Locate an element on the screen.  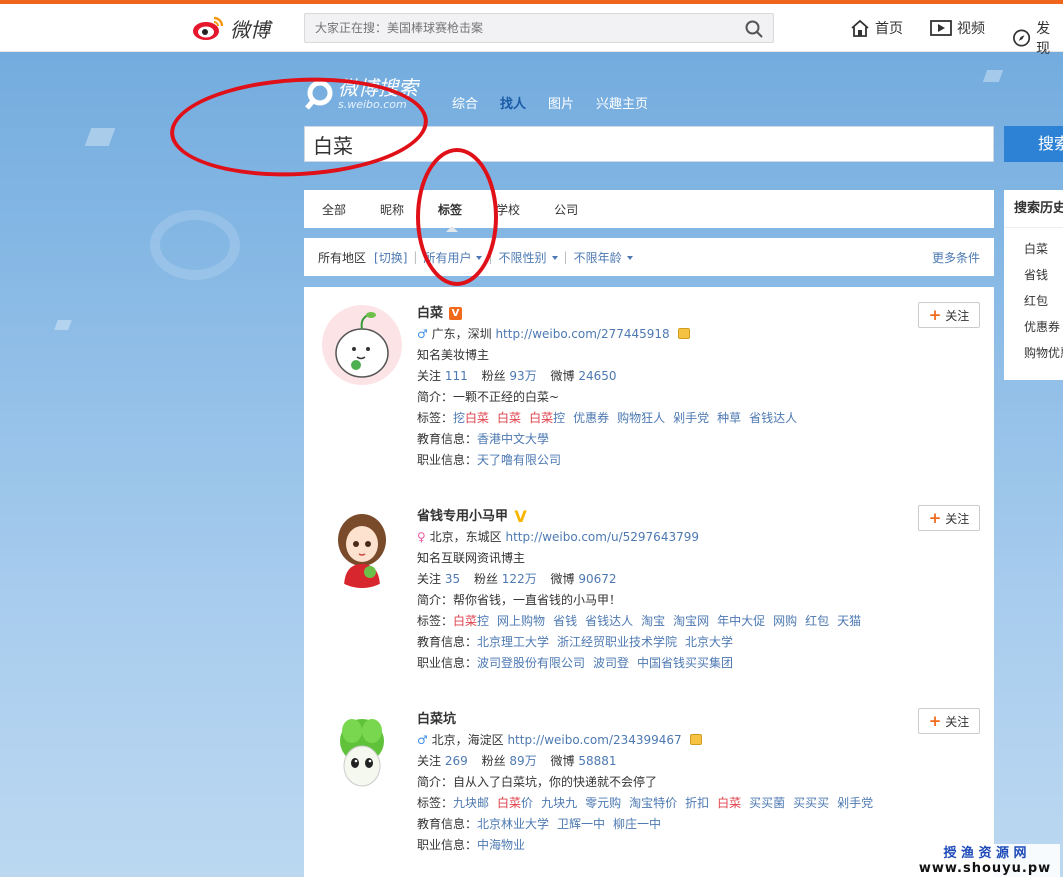
weibo-count: 90672 is located at coordinates (597, 579).